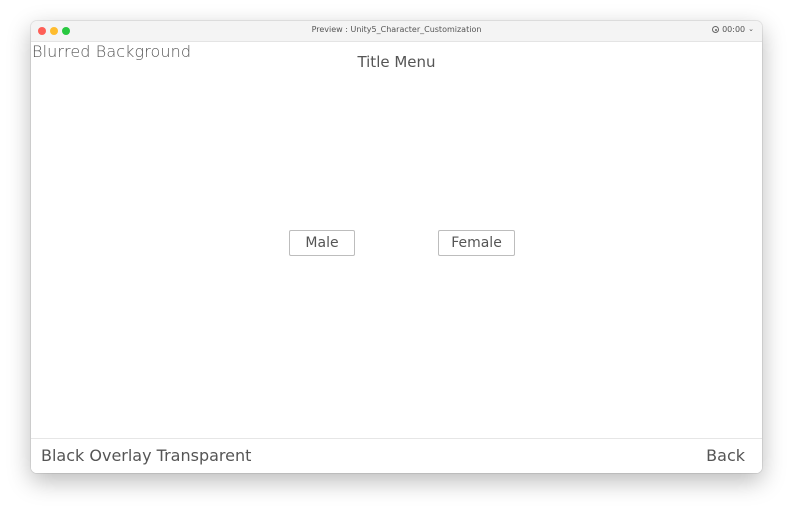 This screenshot has width=792, height=514. Describe the element at coordinates (716, 29) in the screenshot. I see `record-icon` at that location.